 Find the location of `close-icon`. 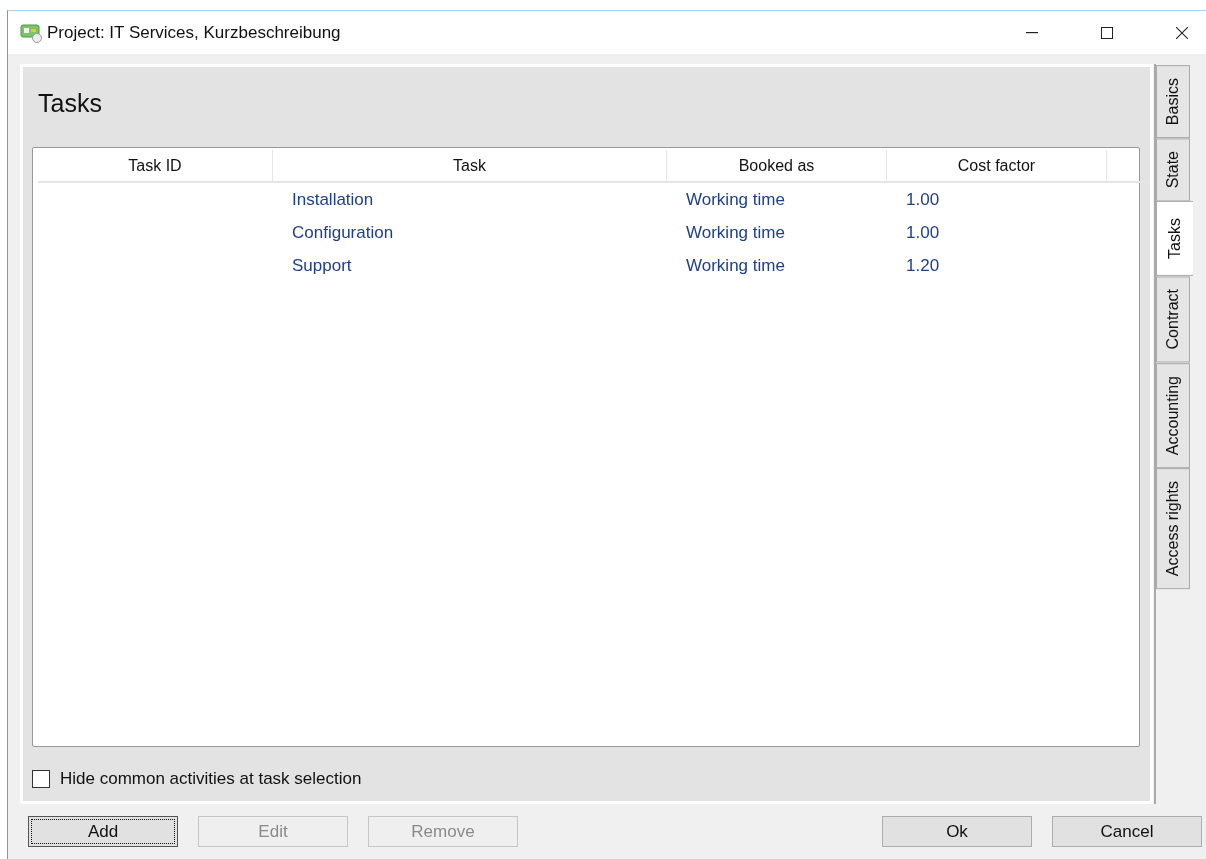

close-icon is located at coordinates (1182, 32).